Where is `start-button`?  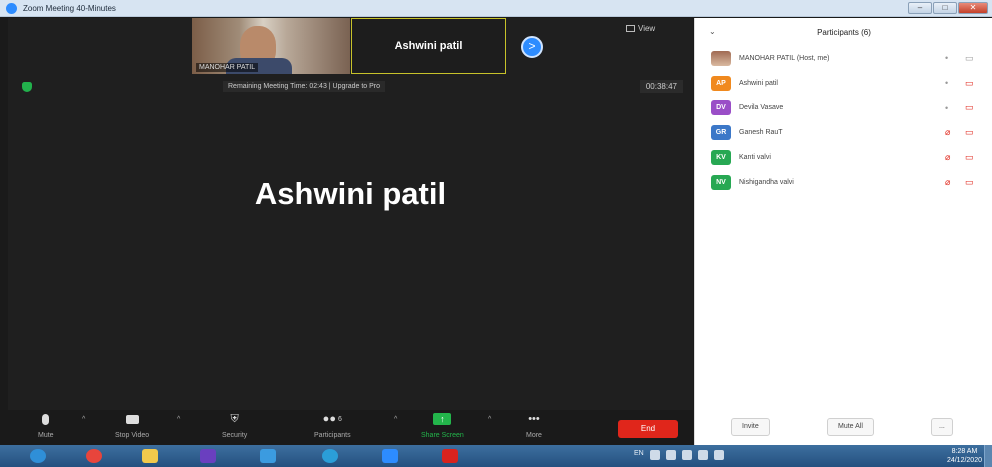
start-button is located at coordinates (38, 456).